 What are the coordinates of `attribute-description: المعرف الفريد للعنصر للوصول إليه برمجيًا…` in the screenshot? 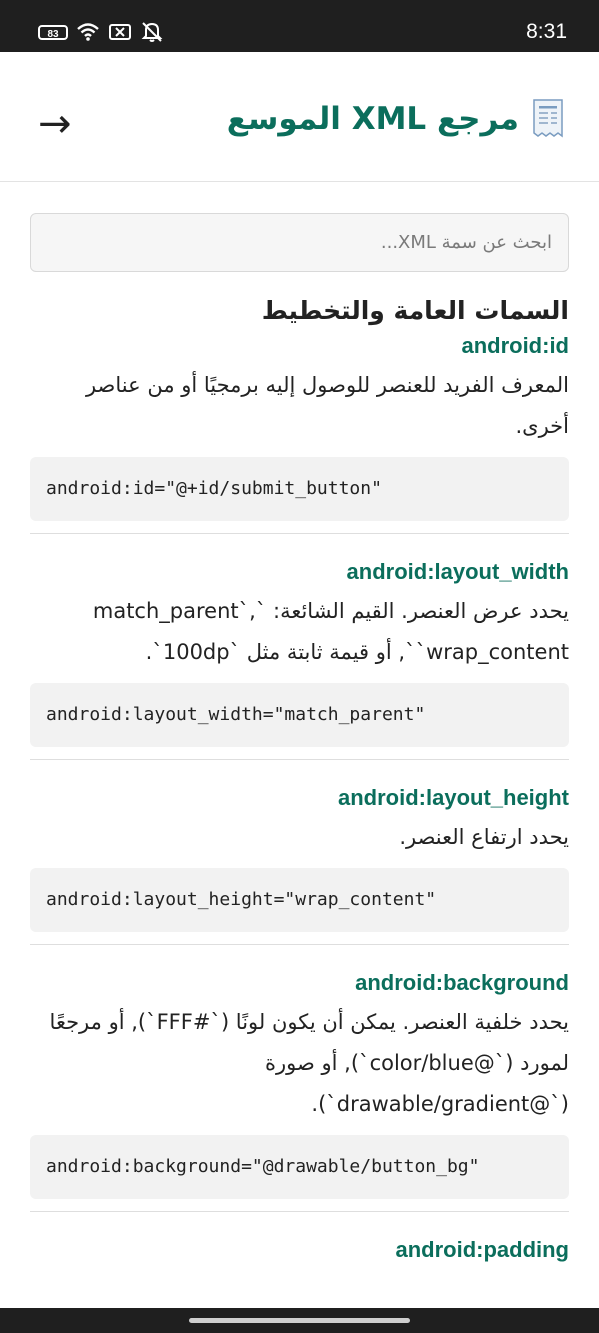 It's located at (327, 405).